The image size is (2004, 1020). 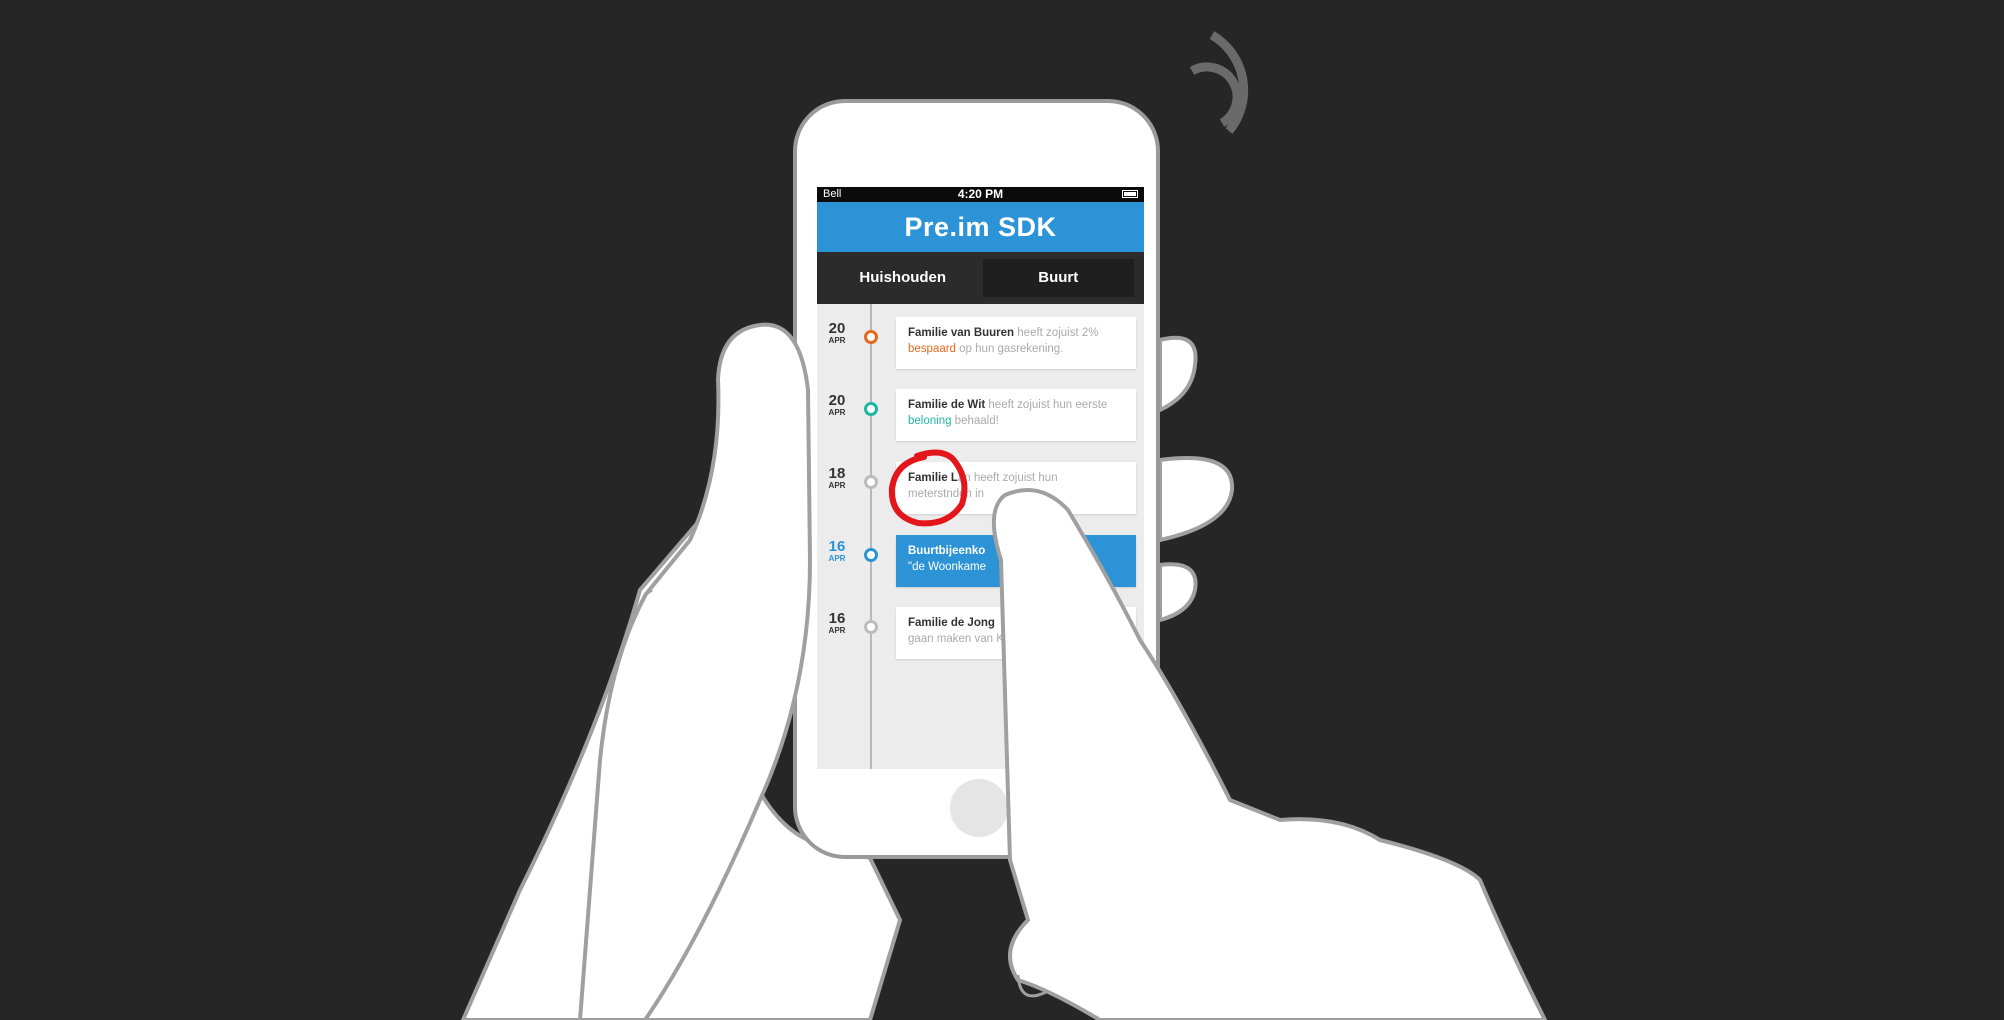 What do you see at coordinates (1058, 278) in the screenshot?
I see `tab-buurt: Buurt` at bounding box center [1058, 278].